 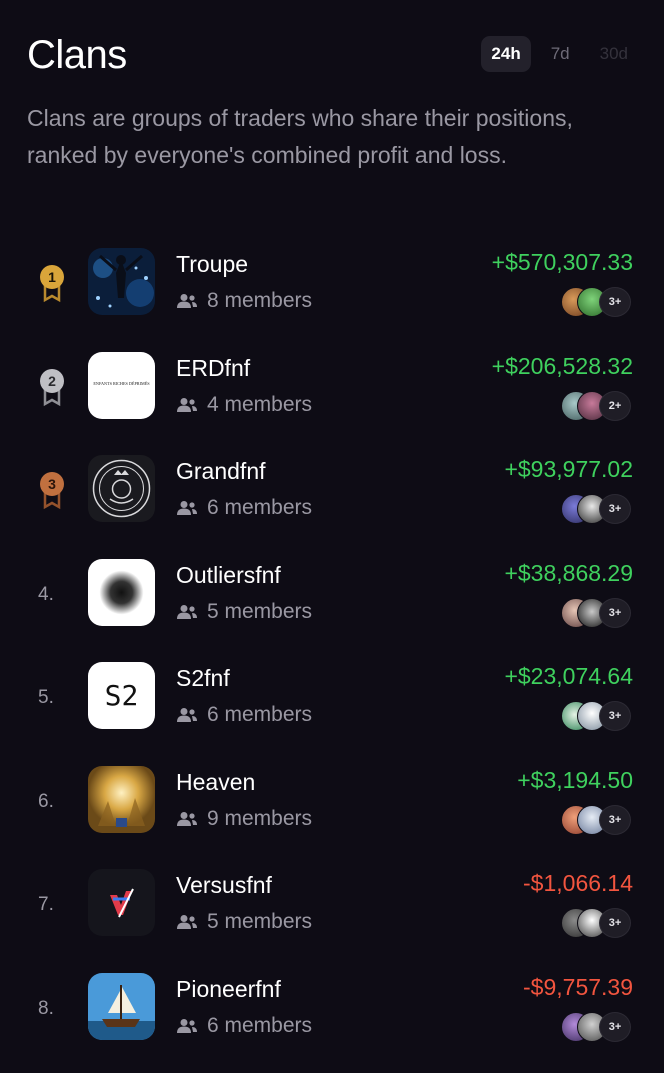 I want to click on outliersfnf-logo-icon, so click(x=121, y=592).